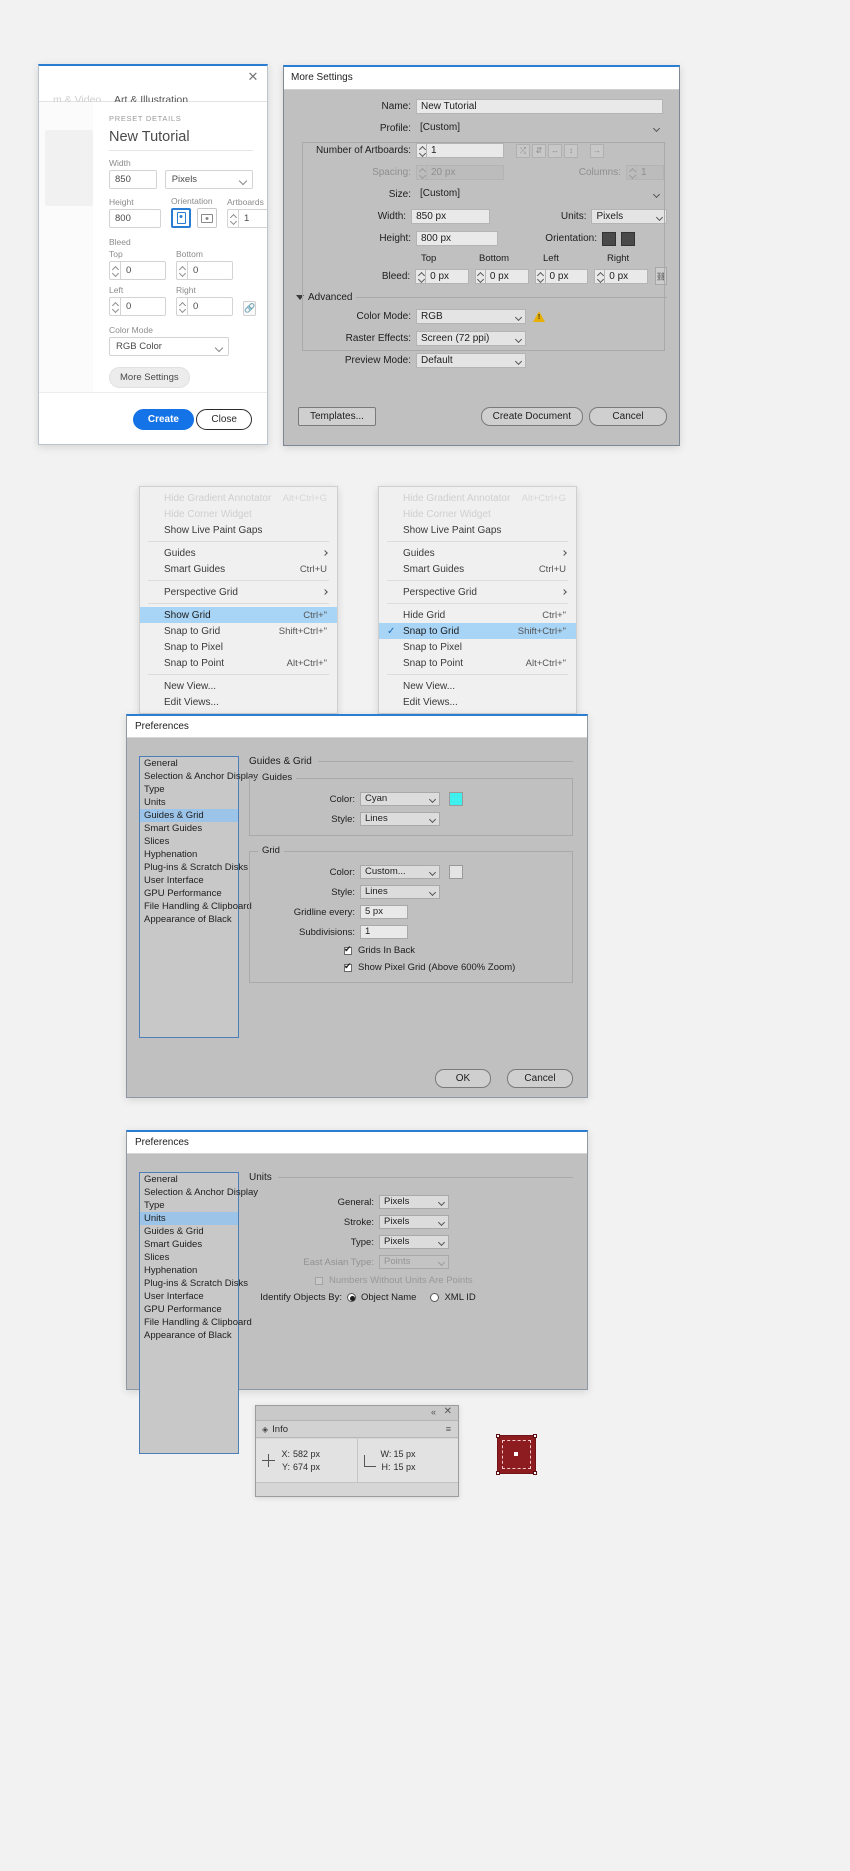 This screenshot has height=1871, width=850. What do you see at coordinates (516, 1454) in the screenshot?
I see `selected-square-artwork` at bounding box center [516, 1454].